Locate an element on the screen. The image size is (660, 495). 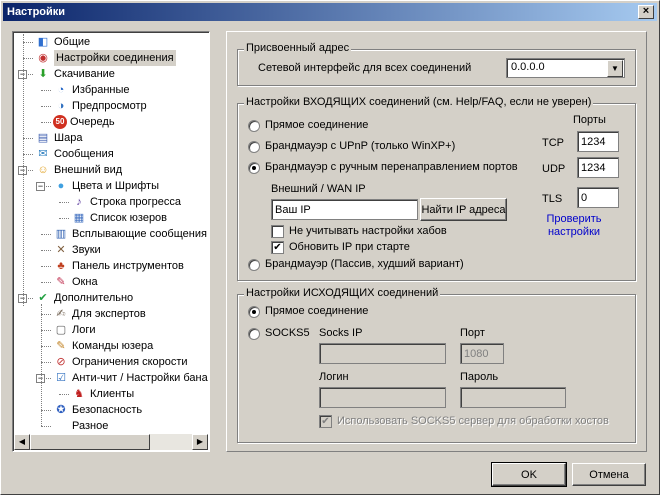
tree-item: ♪ Строка прогресса is located at coordinates (126, 202).